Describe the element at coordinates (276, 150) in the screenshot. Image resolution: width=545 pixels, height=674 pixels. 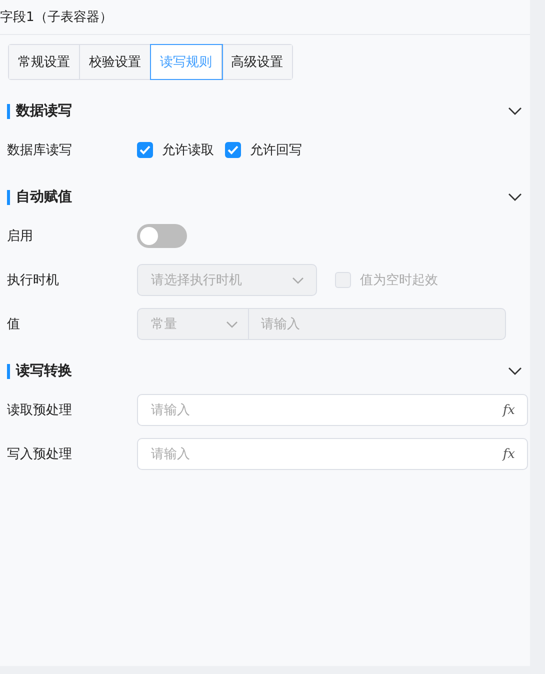
I see `checkbox-label: 允许回写` at that location.